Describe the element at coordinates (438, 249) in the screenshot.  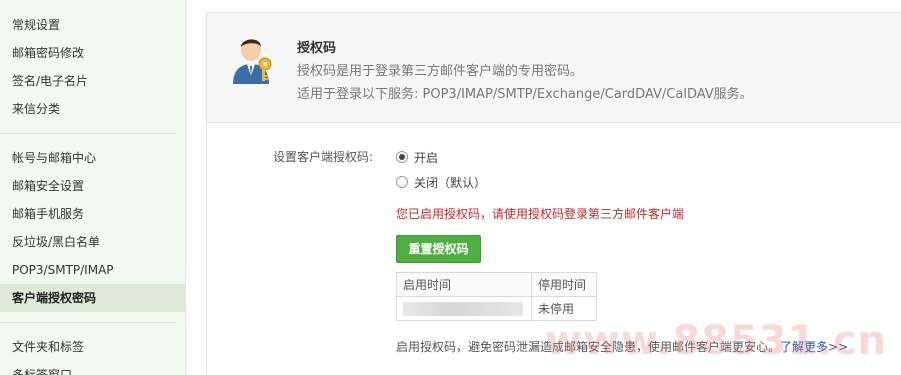
I see `reset-auth-code-button: 重置授权码` at that location.